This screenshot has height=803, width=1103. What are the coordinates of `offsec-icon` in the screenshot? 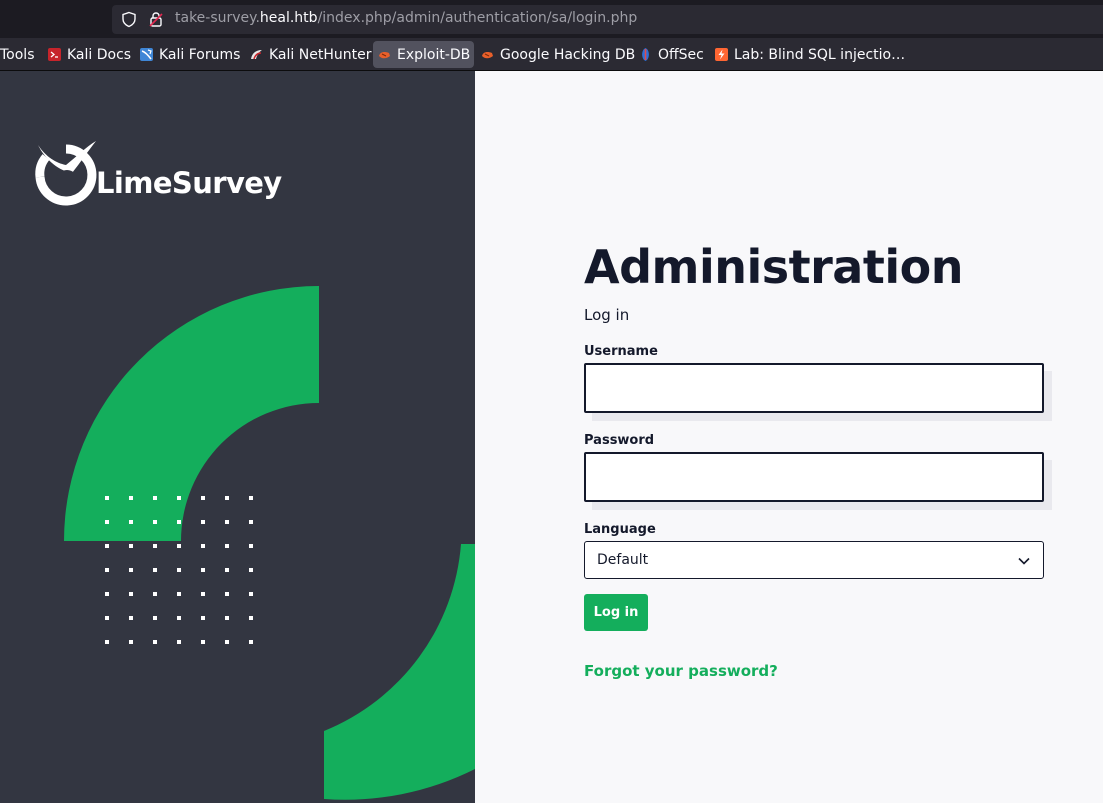 It's located at (645, 54).